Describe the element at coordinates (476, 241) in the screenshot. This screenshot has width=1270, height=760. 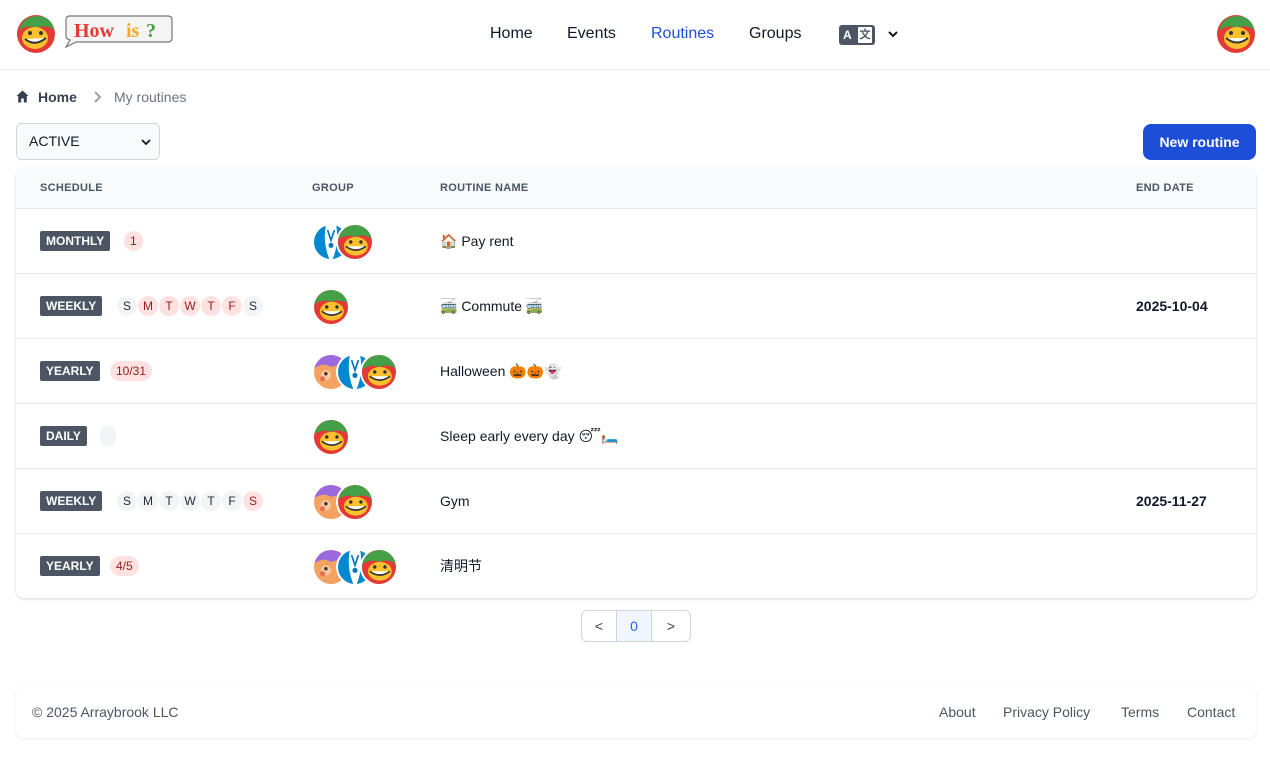
I see `routine-name: 🏠 Pay rent` at that location.